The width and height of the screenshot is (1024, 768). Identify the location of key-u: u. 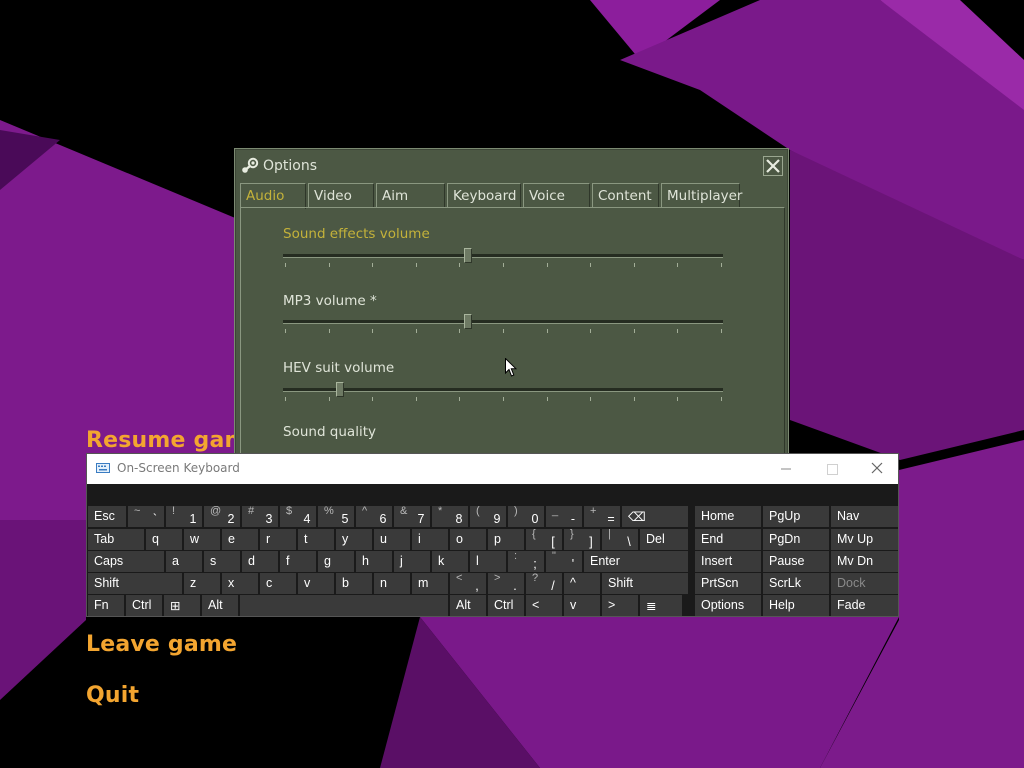
(392, 539).